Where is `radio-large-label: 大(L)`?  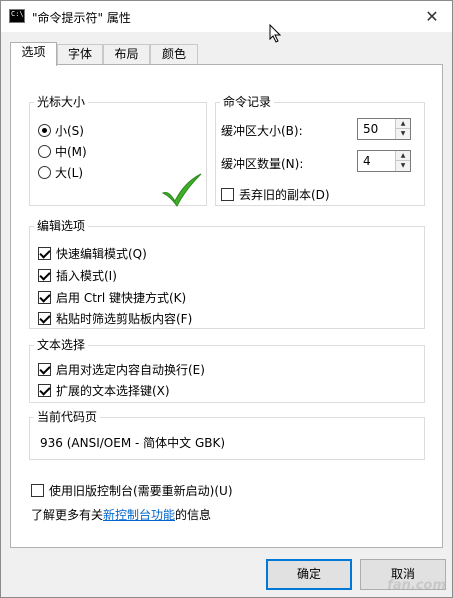
radio-large-label: 大(L) is located at coordinates (69, 172).